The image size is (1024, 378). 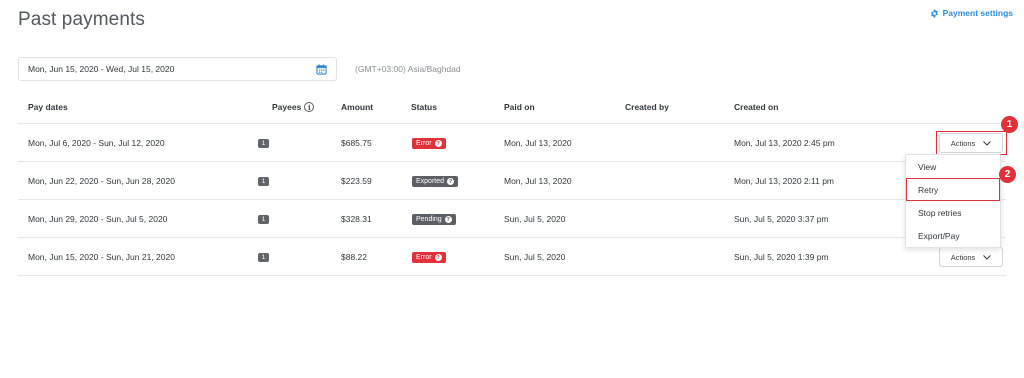 I want to click on calendar-icon, so click(x=321, y=69).